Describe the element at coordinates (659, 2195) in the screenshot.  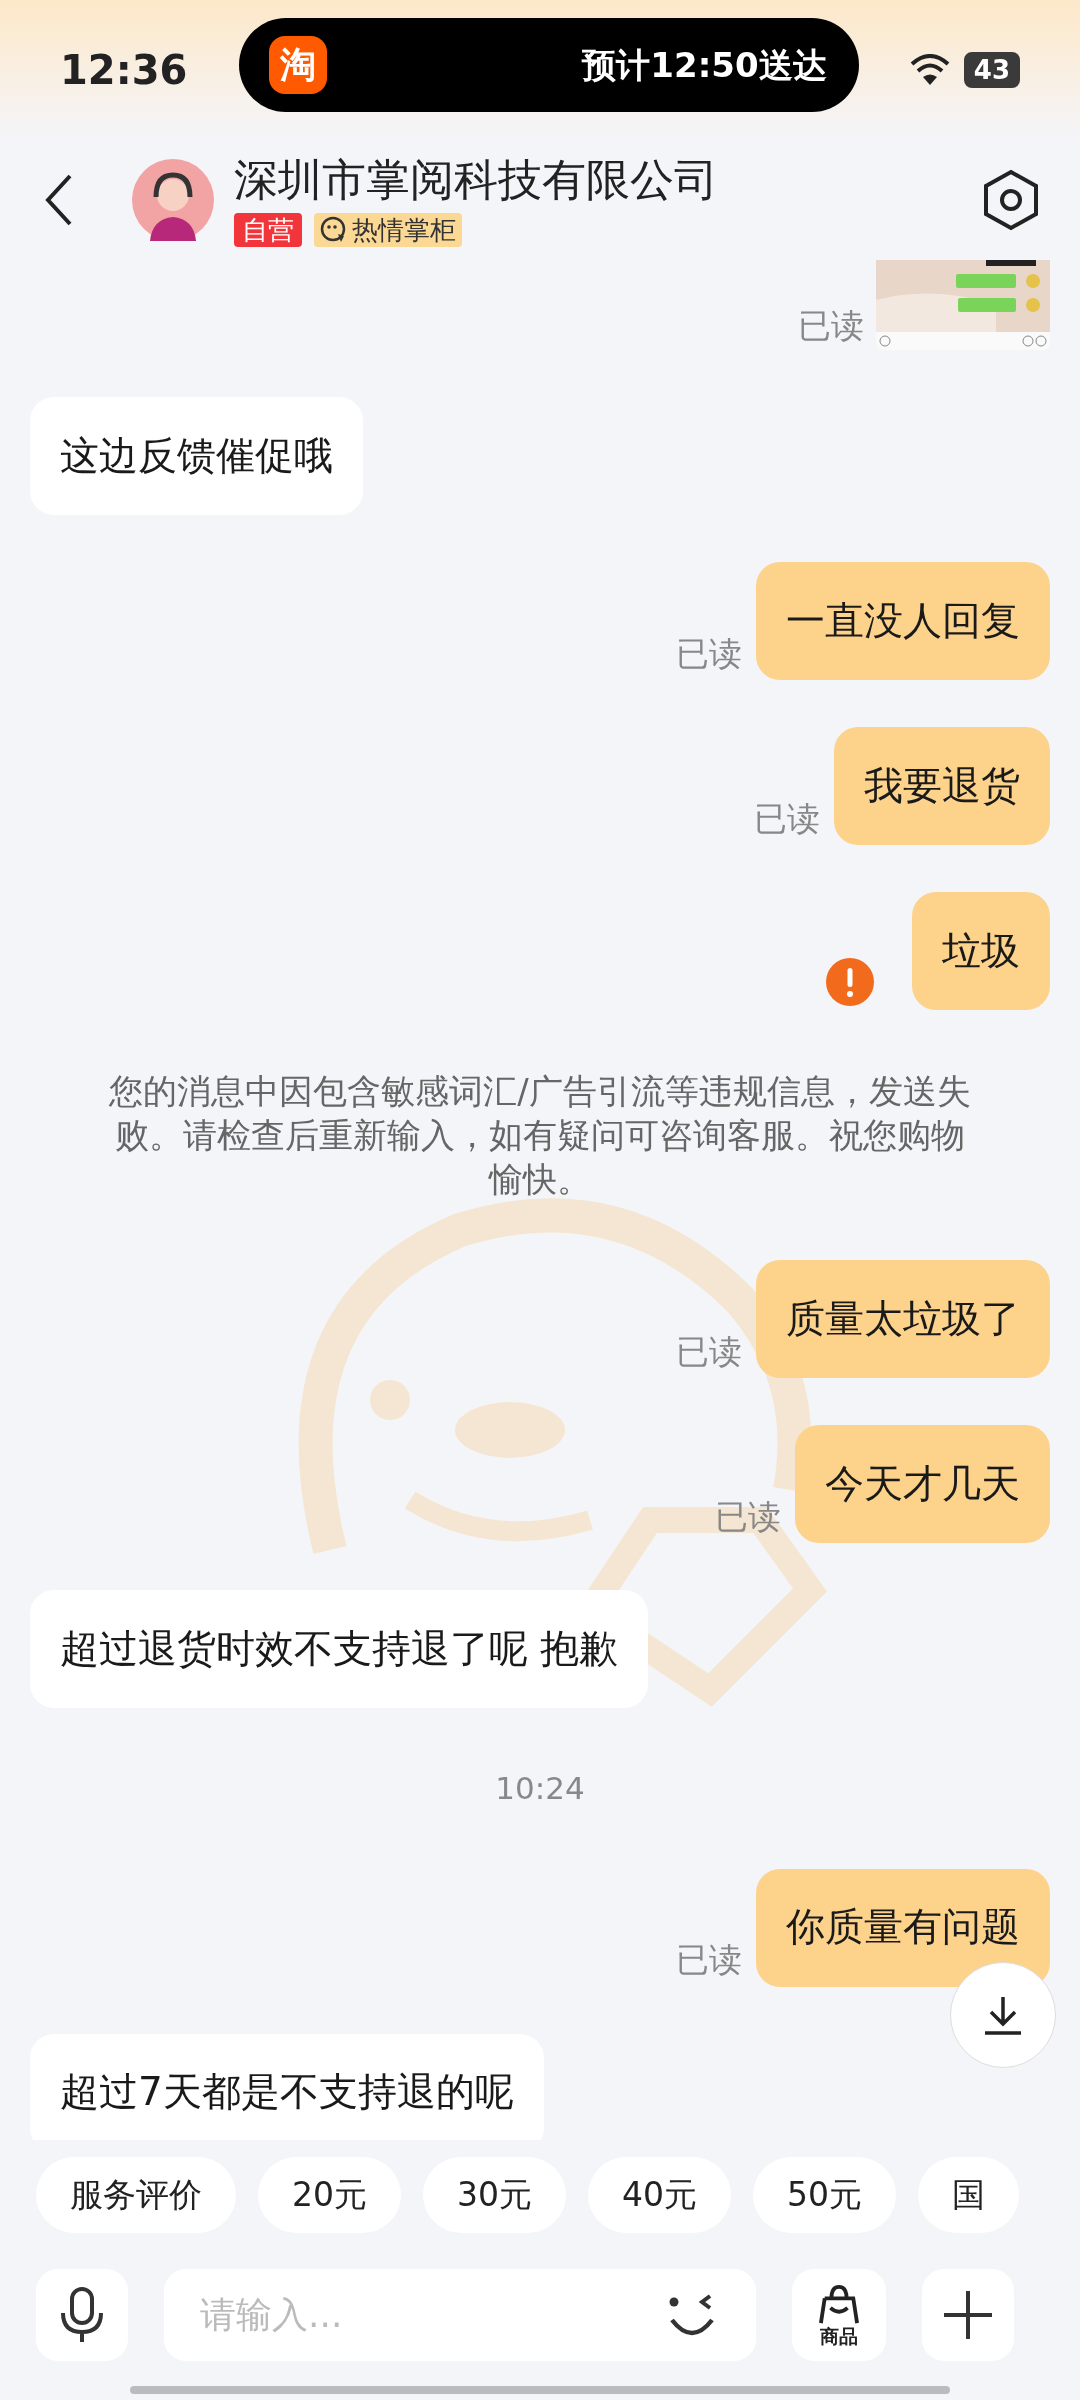
I see `quick-reply-chip: 40元` at that location.